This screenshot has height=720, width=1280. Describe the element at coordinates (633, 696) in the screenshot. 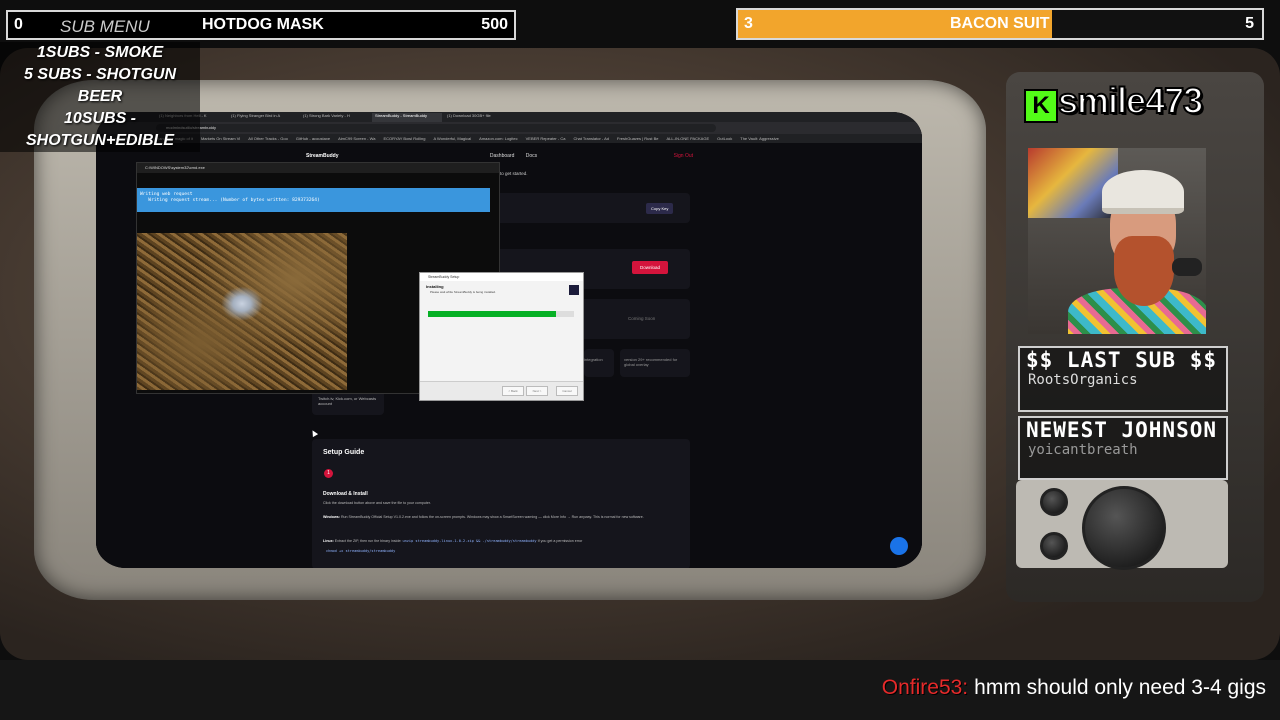

I see `chat-message: Onfire53: hmm should only need 3-4 gigs` at that location.